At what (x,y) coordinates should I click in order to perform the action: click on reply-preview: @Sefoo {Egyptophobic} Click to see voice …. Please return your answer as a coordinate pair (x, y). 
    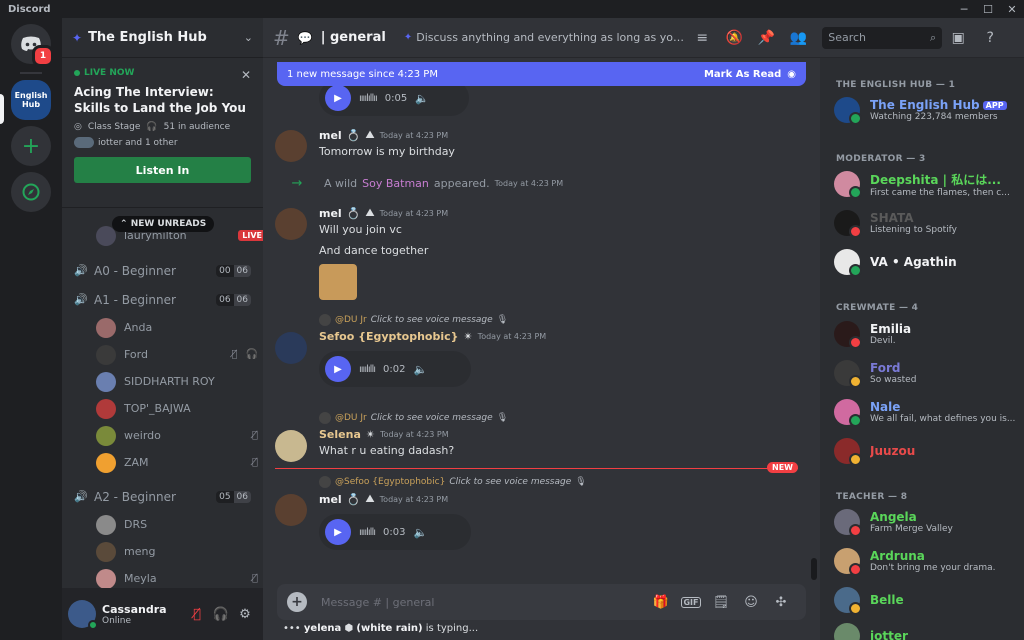
    Looking at the image, I should click on (562, 482).